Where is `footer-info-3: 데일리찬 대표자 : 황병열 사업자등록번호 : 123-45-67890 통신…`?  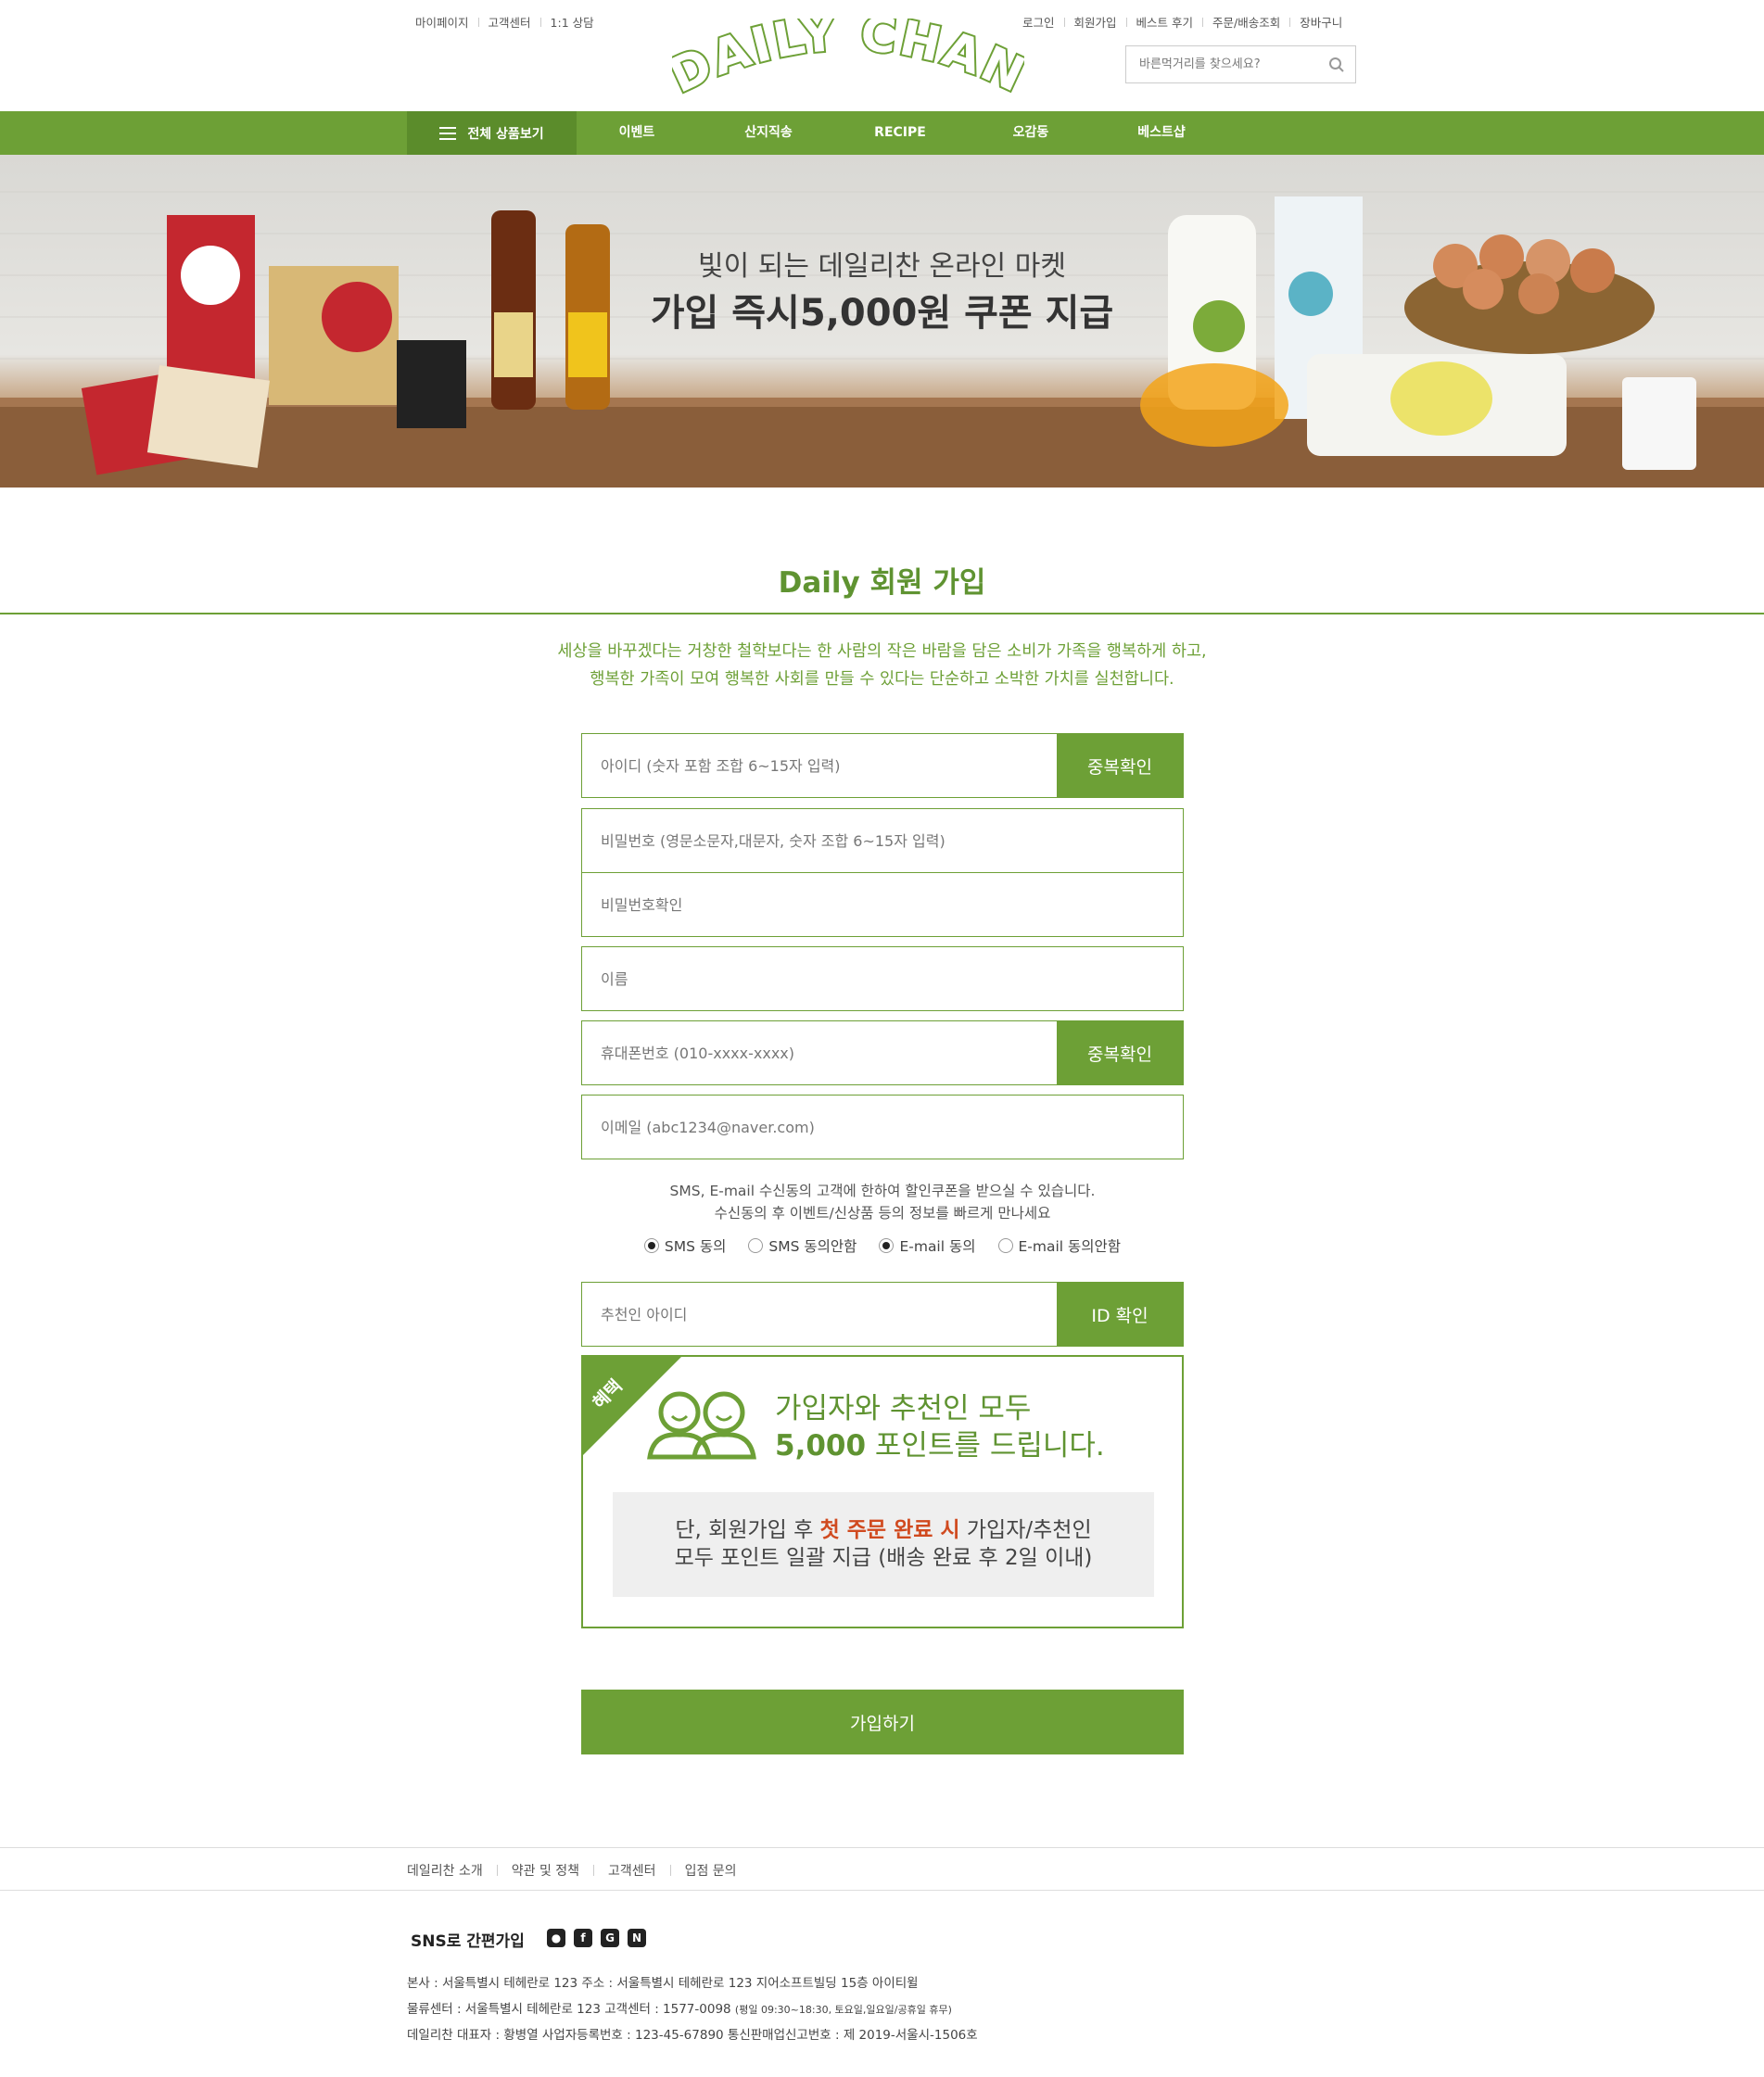 footer-info-3: 데일리찬 대표자 : 황병열 사업자등록번호 : 123-45-67890 통신… is located at coordinates (693, 2035).